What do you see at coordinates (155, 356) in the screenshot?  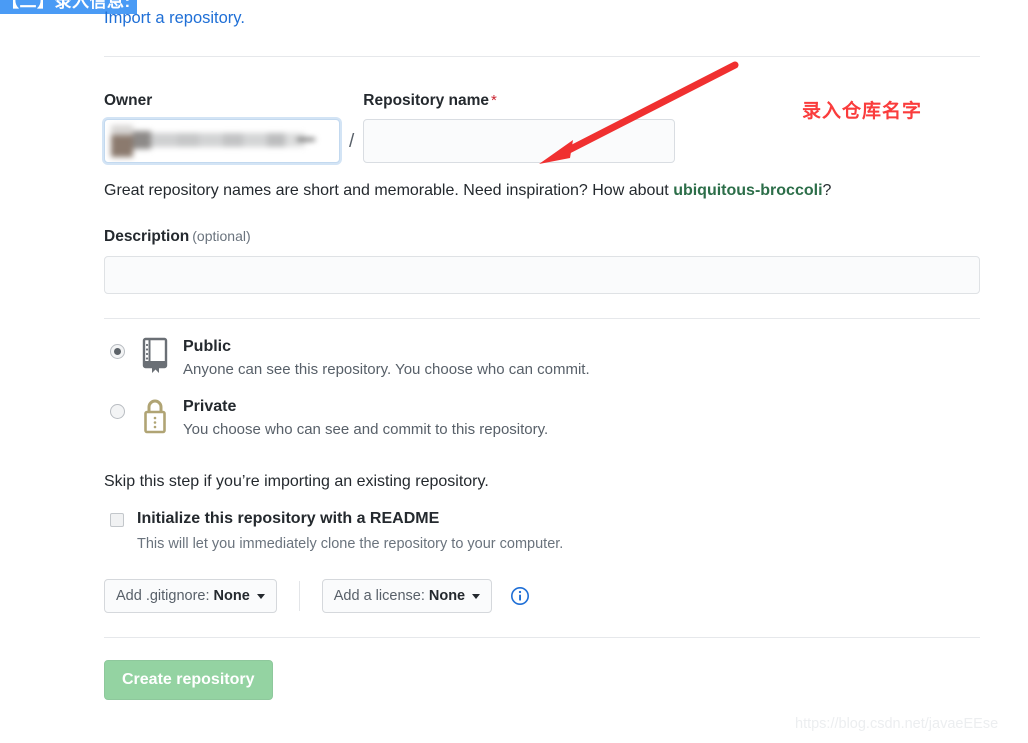 I see `repo-book-icon` at bounding box center [155, 356].